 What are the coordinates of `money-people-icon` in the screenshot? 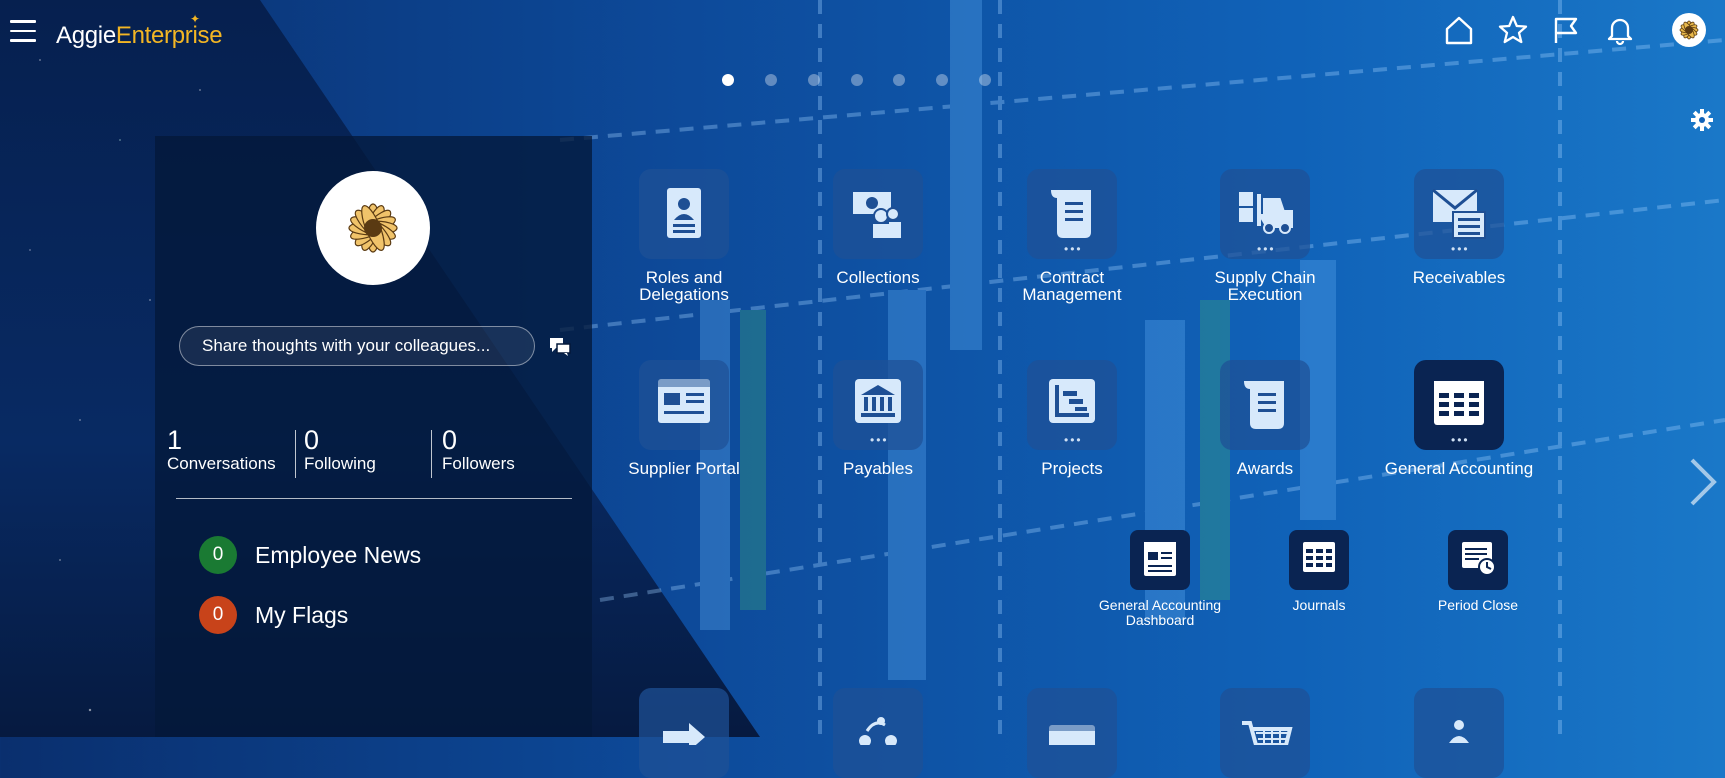 It's located at (877, 215).